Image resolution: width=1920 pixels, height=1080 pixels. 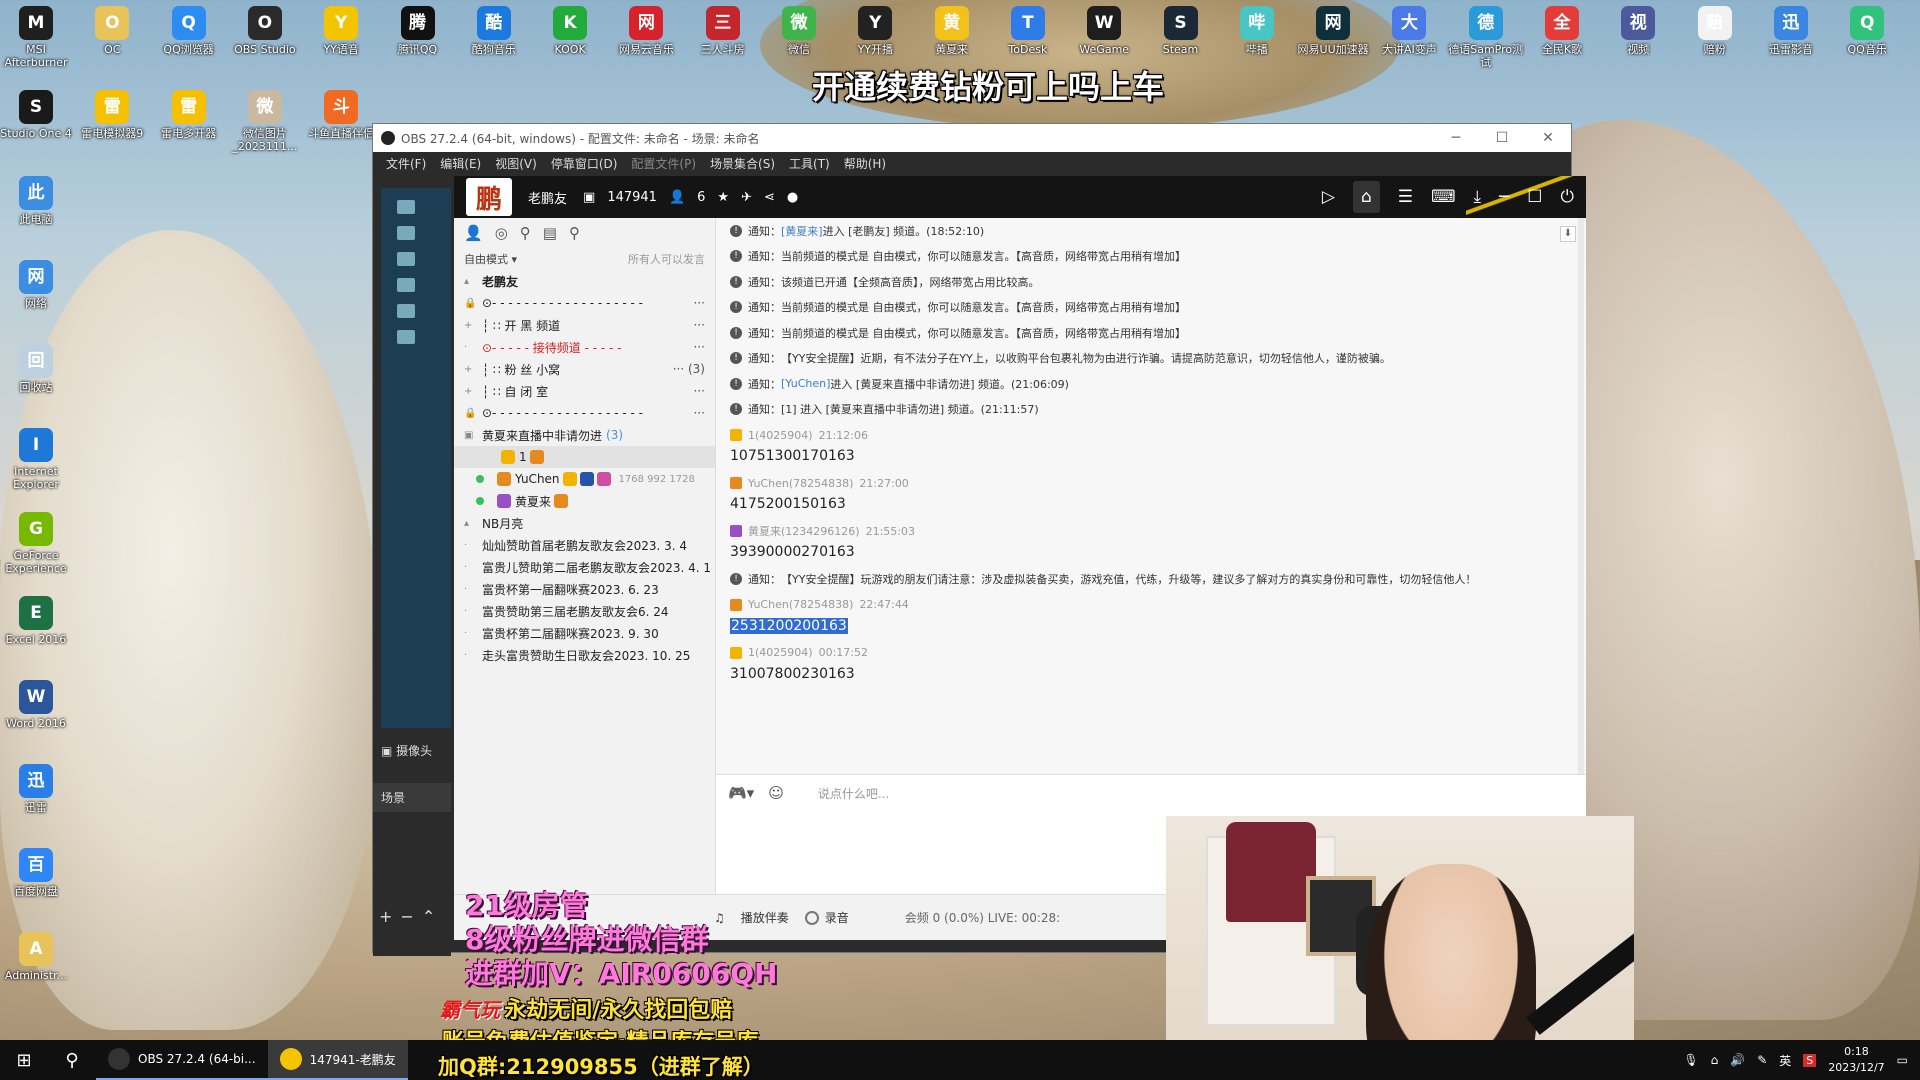 What do you see at coordinates (1333, 31) in the screenshot?
I see `desktop-icon: 网网易UU加速器` at bounding box center [1333, 31].